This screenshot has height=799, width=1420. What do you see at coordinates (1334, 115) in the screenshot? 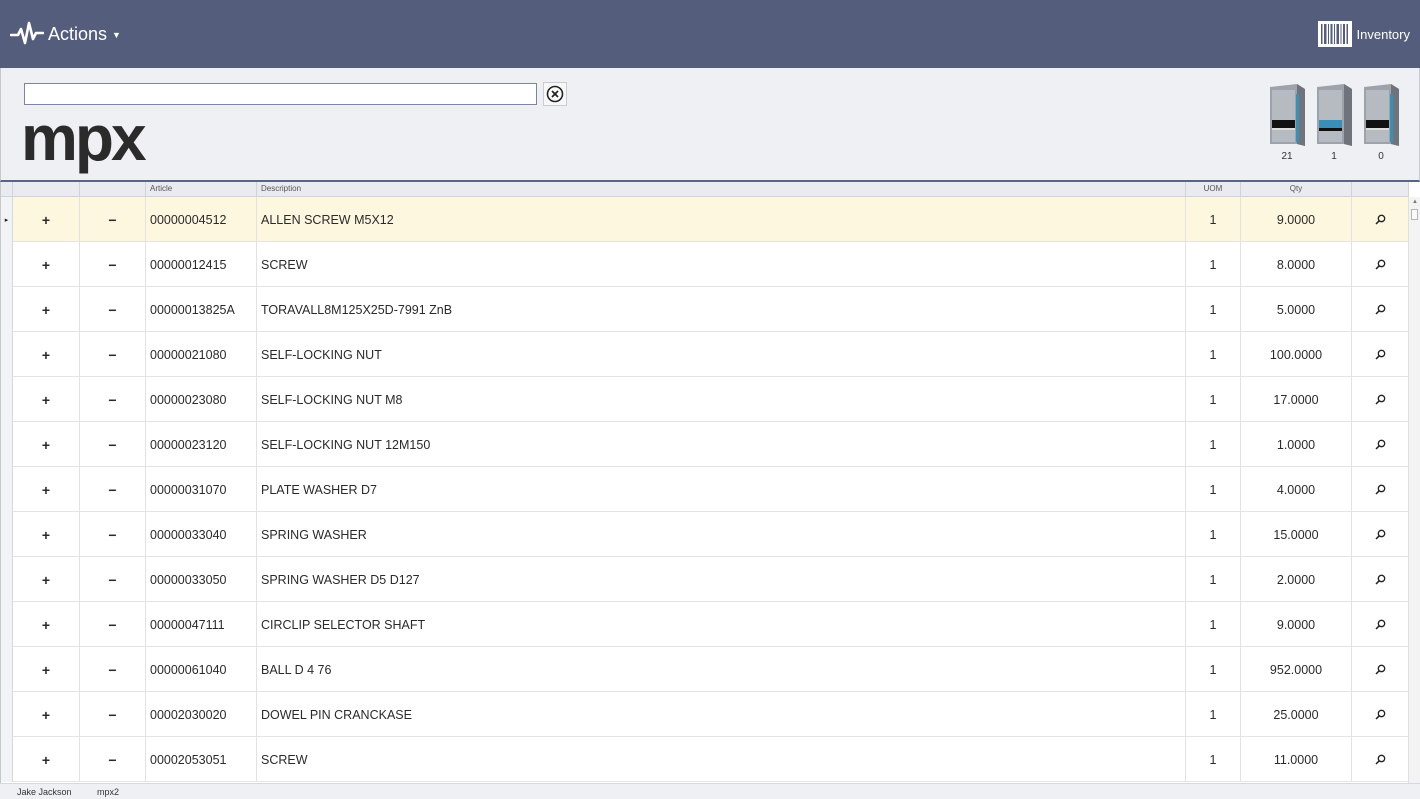
I see `storage-tower-icon` at bounding box center [1334, 115].